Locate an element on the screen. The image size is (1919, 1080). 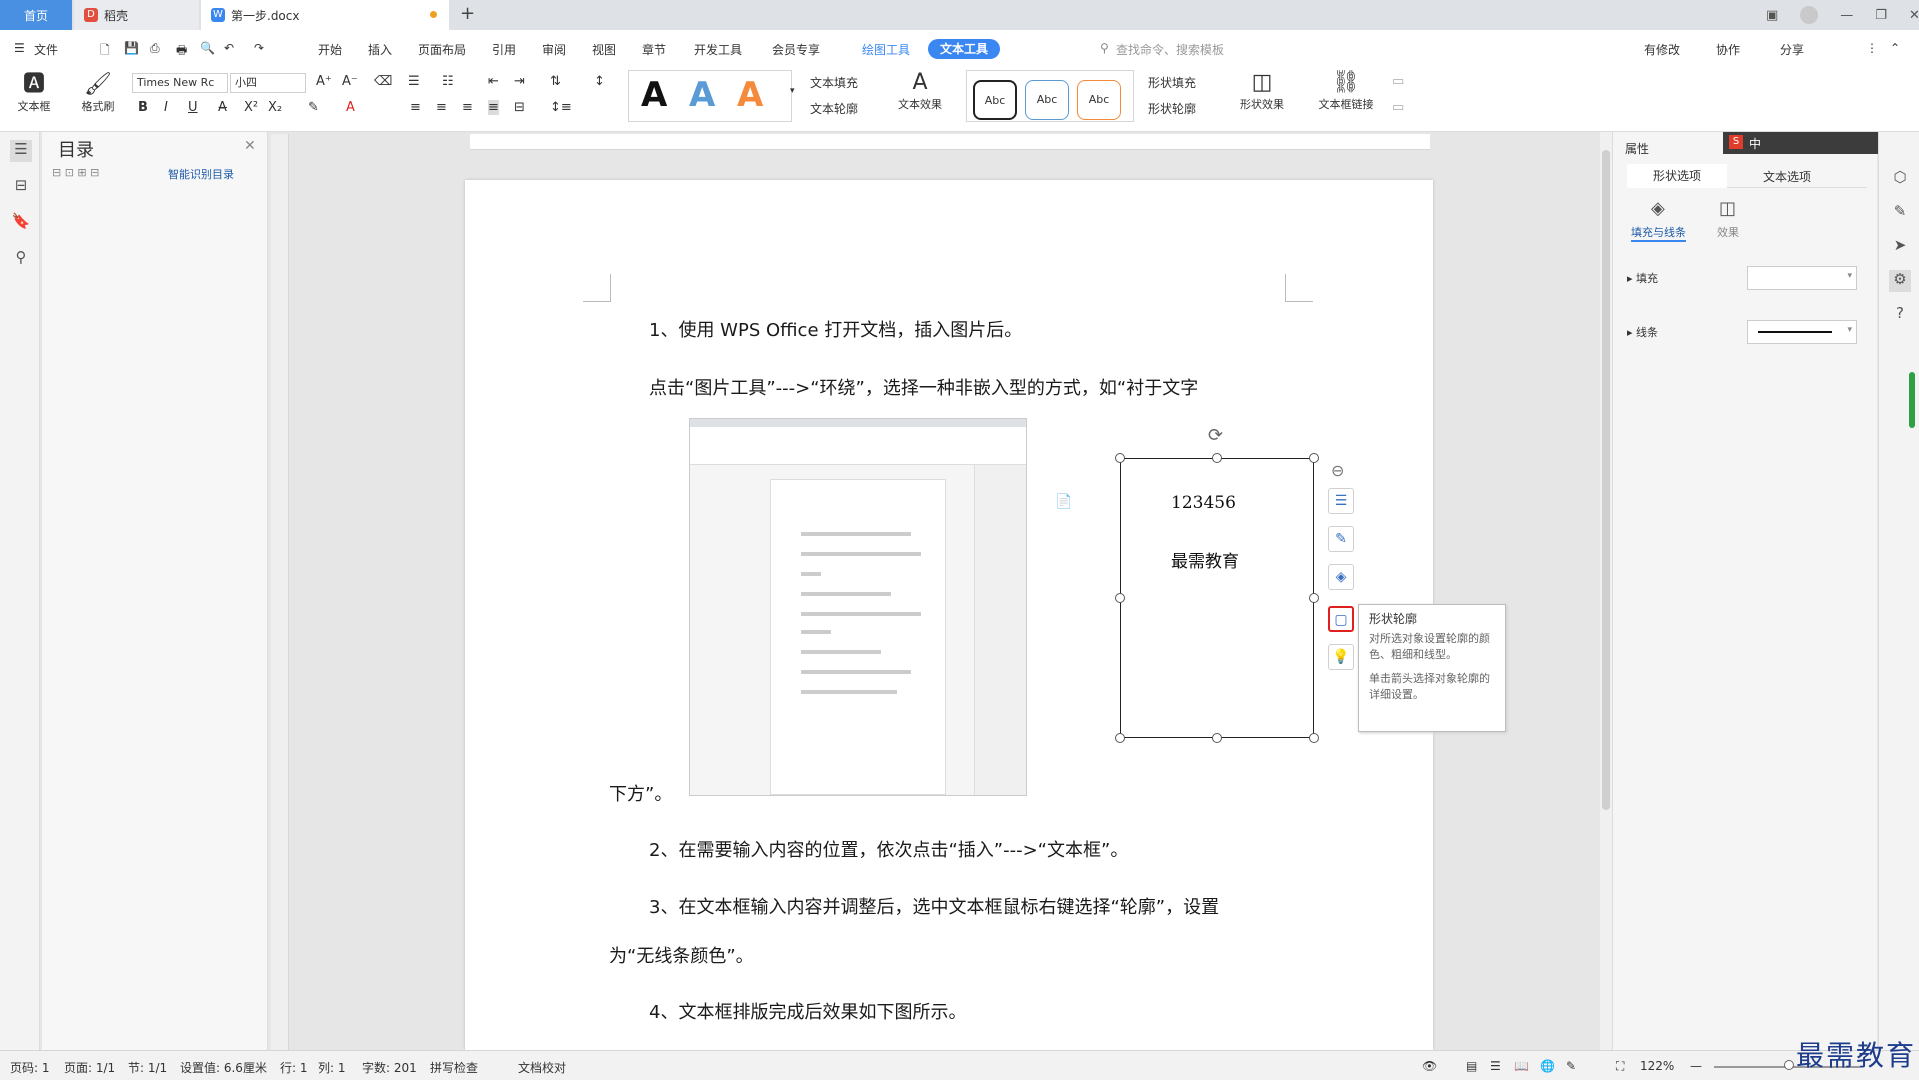
strikethrough-icon: A̶ is located at coordinates (222, 107).